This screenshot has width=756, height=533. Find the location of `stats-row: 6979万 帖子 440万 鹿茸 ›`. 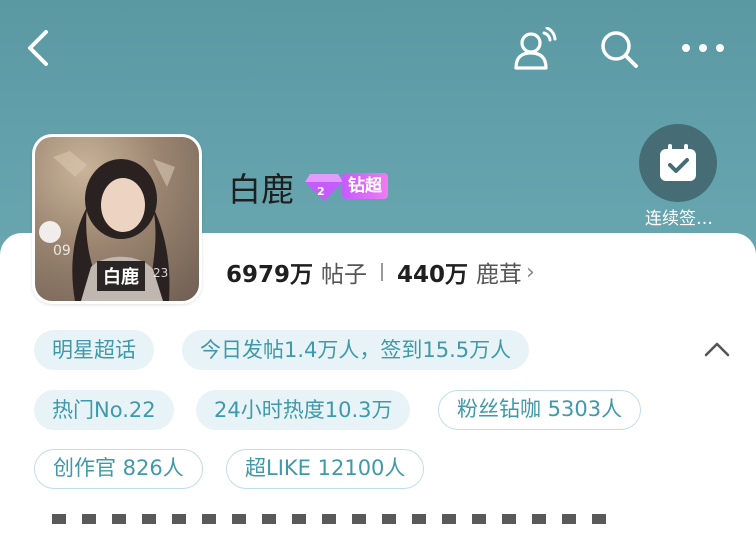

stats-row: 6979万 帖子 440万 鹿茸 › is located at coordinates (380, 272).